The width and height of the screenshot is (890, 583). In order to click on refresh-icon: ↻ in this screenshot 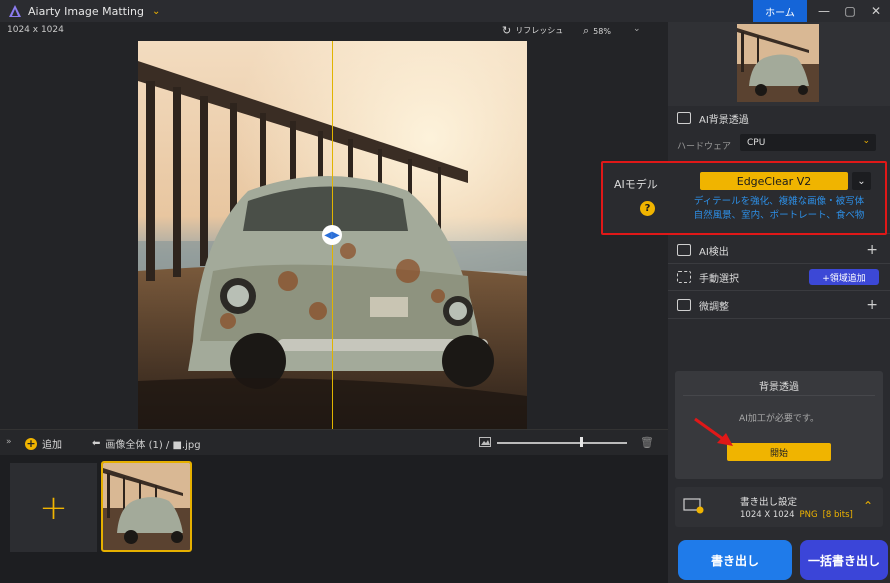, I will do `click(507, 30)`.